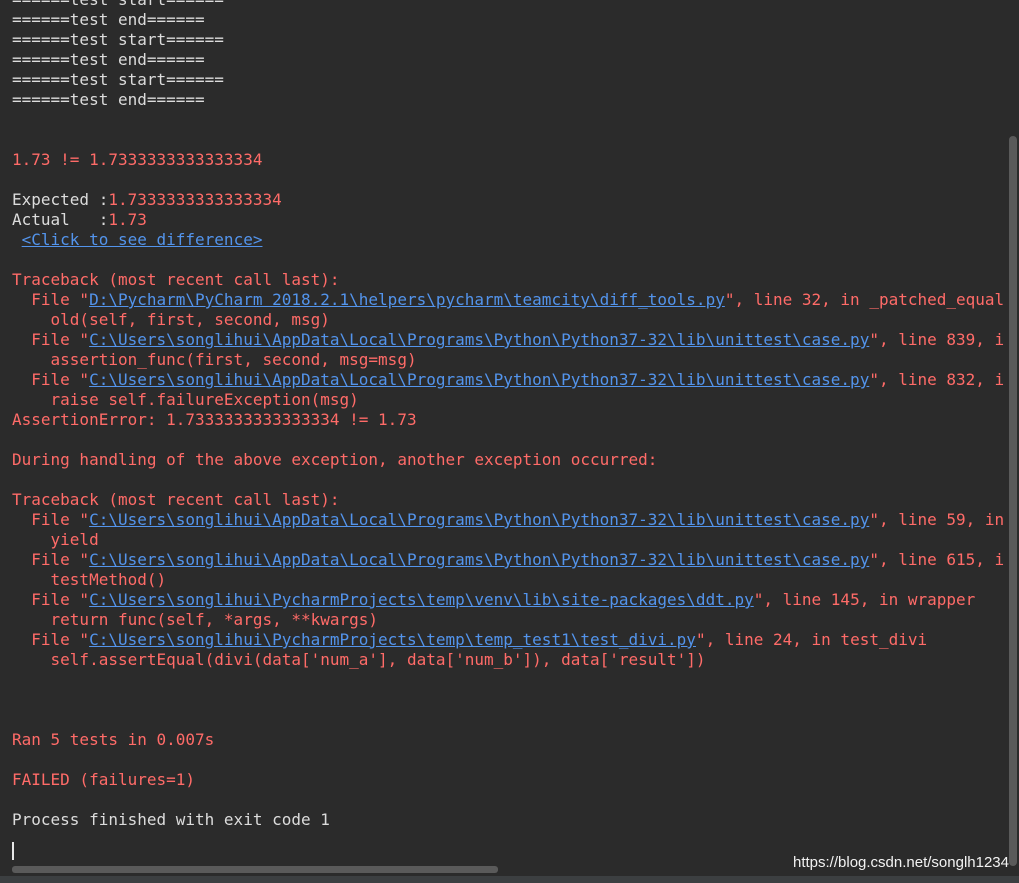 This screenshot has height=883, width=1019. I want to click on console-line: <Click to see difference>, so click(137, 240).